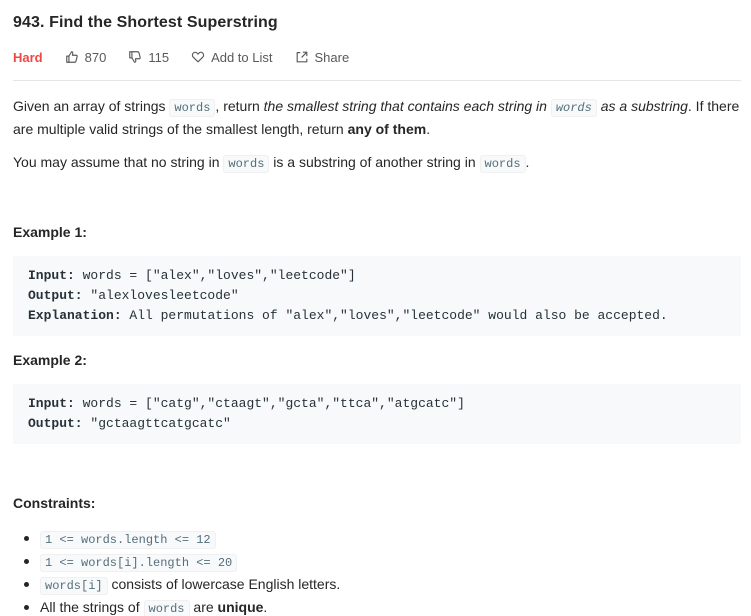  Describe the element at coordinates (54, 503) in the screenshot. I see `constraints-heading: Constraints:` at that location.